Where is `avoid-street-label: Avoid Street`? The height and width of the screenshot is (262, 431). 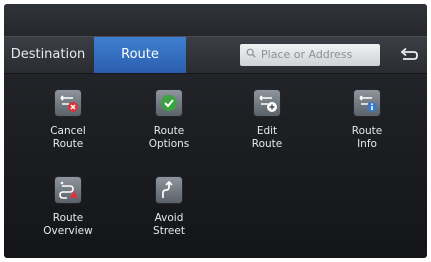
avoid-street-label: Avoid Street is located at coordinates (169, 224).